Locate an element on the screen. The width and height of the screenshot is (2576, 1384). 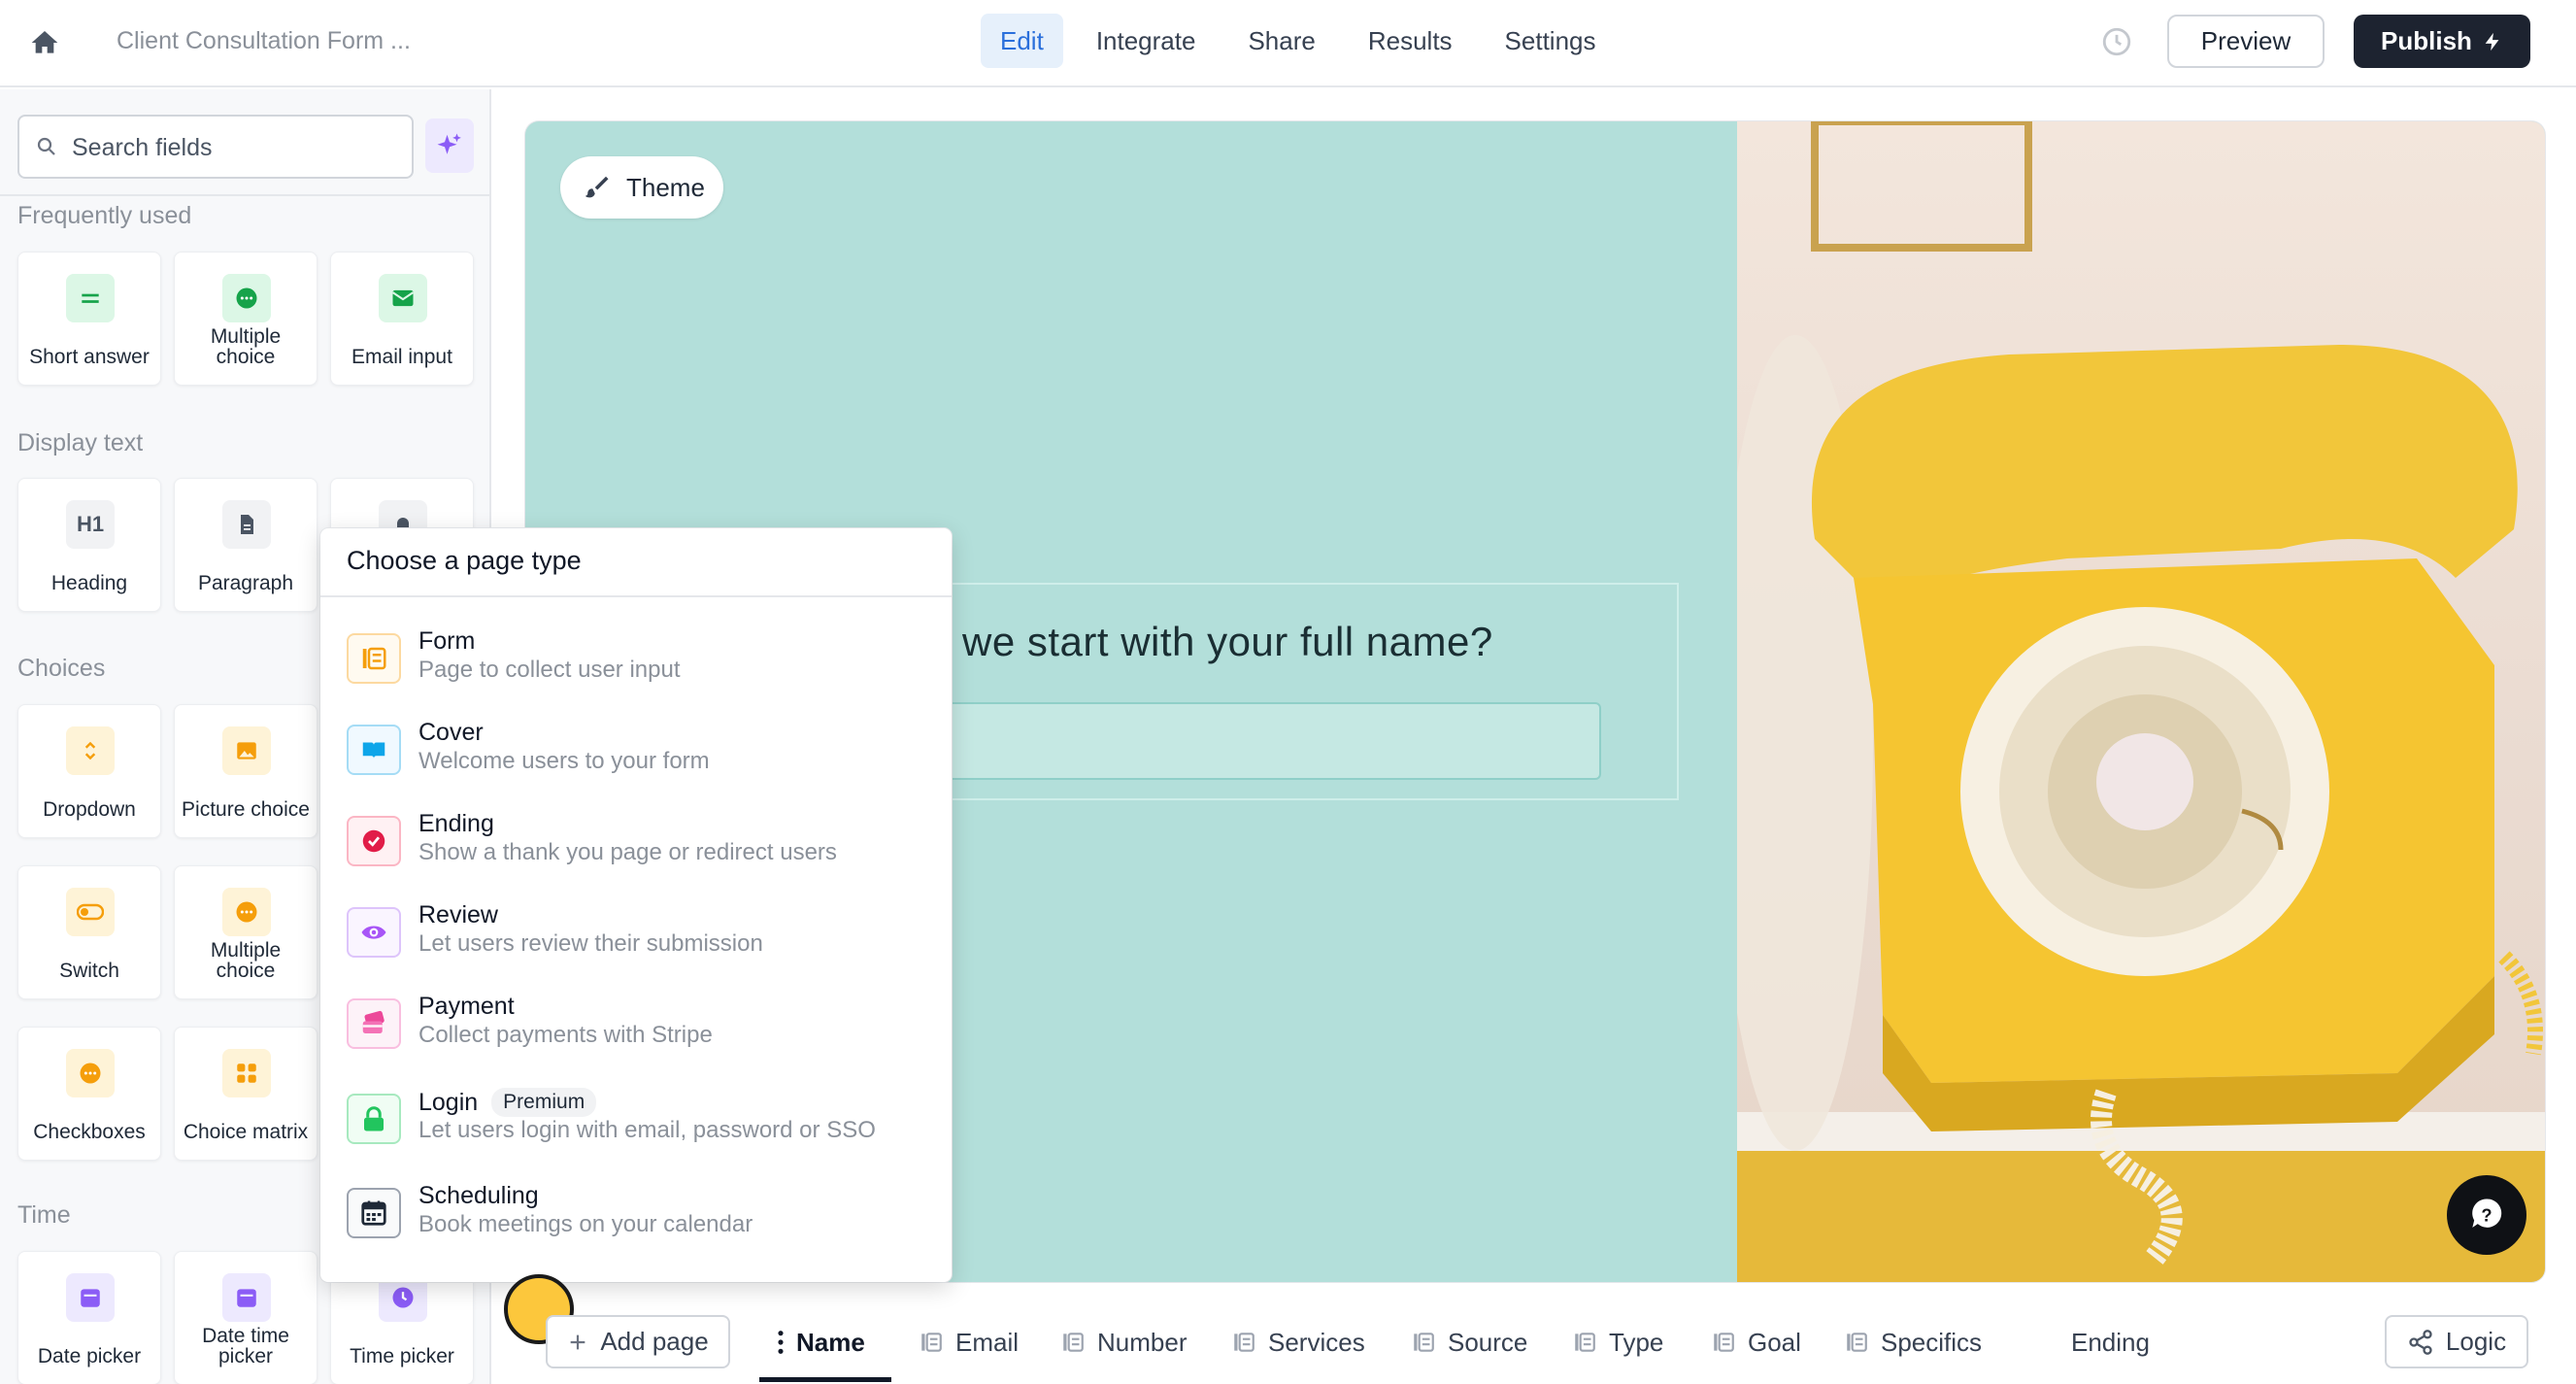
page-type-name: Ending is located at coordinates (456, 823).